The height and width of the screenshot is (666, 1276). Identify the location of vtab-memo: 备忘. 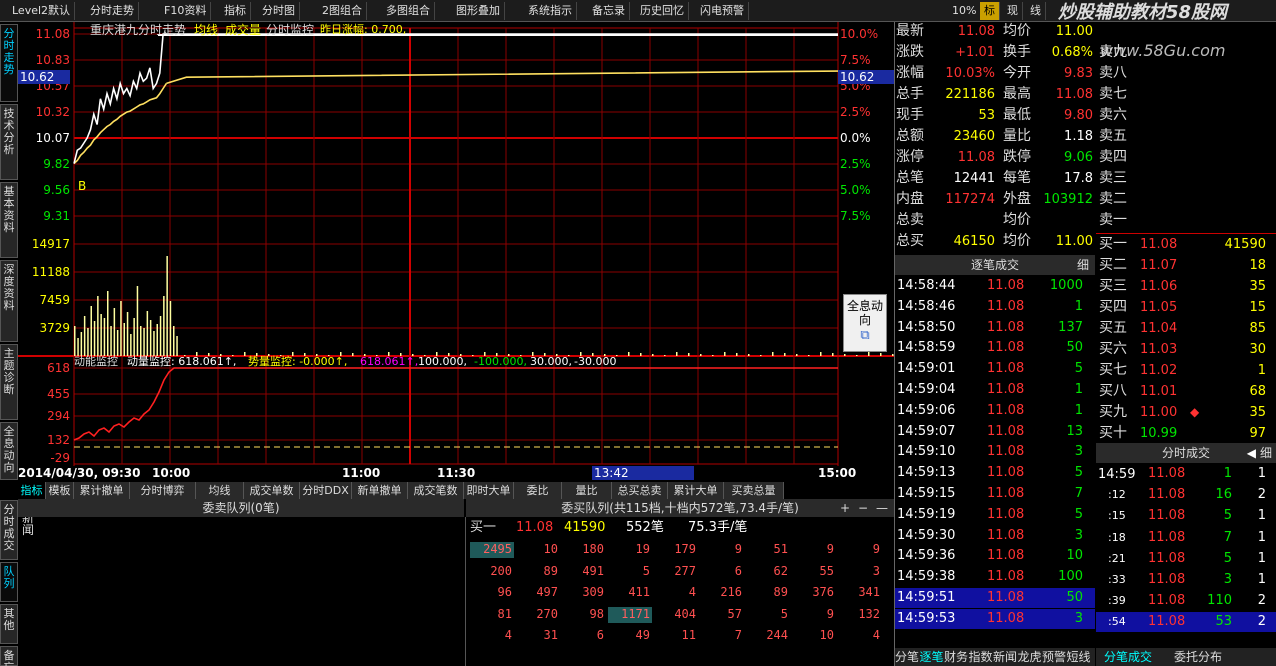
(9, 656).